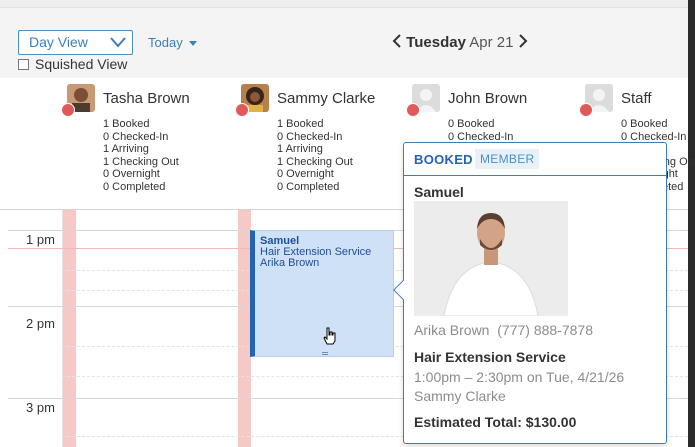 The height and width of the screenshot is (447, 695). I want to click on time-label: 1 pm, so click(40, 239).